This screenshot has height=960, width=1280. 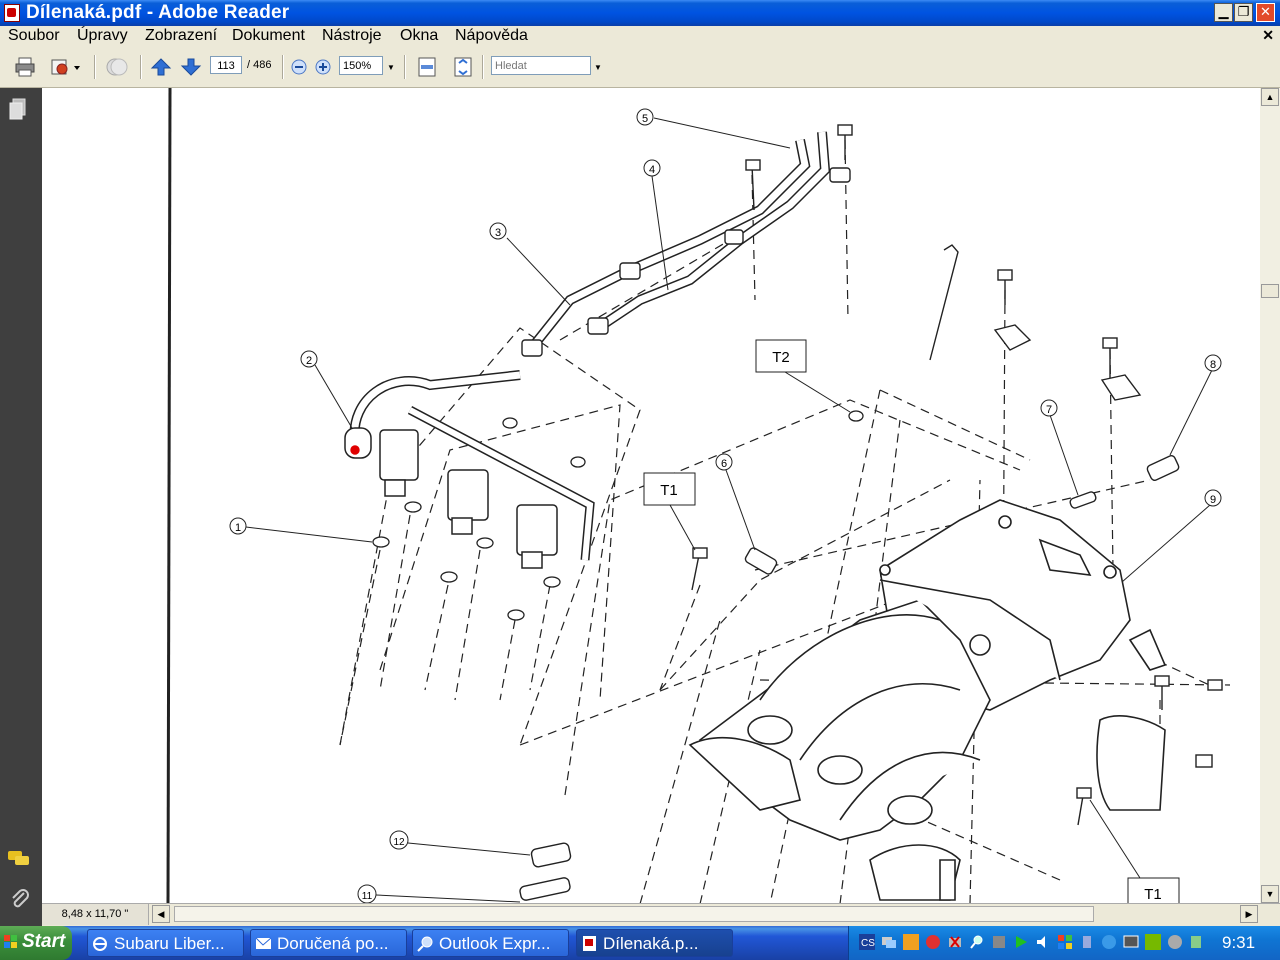 I want to click on vertical-scrollbar: ▲ ▼, so click(x=1270, y=496).